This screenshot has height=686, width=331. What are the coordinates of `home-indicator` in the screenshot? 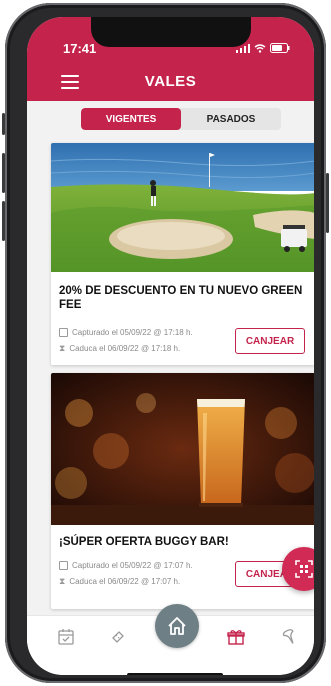 It's located at (175, 674).